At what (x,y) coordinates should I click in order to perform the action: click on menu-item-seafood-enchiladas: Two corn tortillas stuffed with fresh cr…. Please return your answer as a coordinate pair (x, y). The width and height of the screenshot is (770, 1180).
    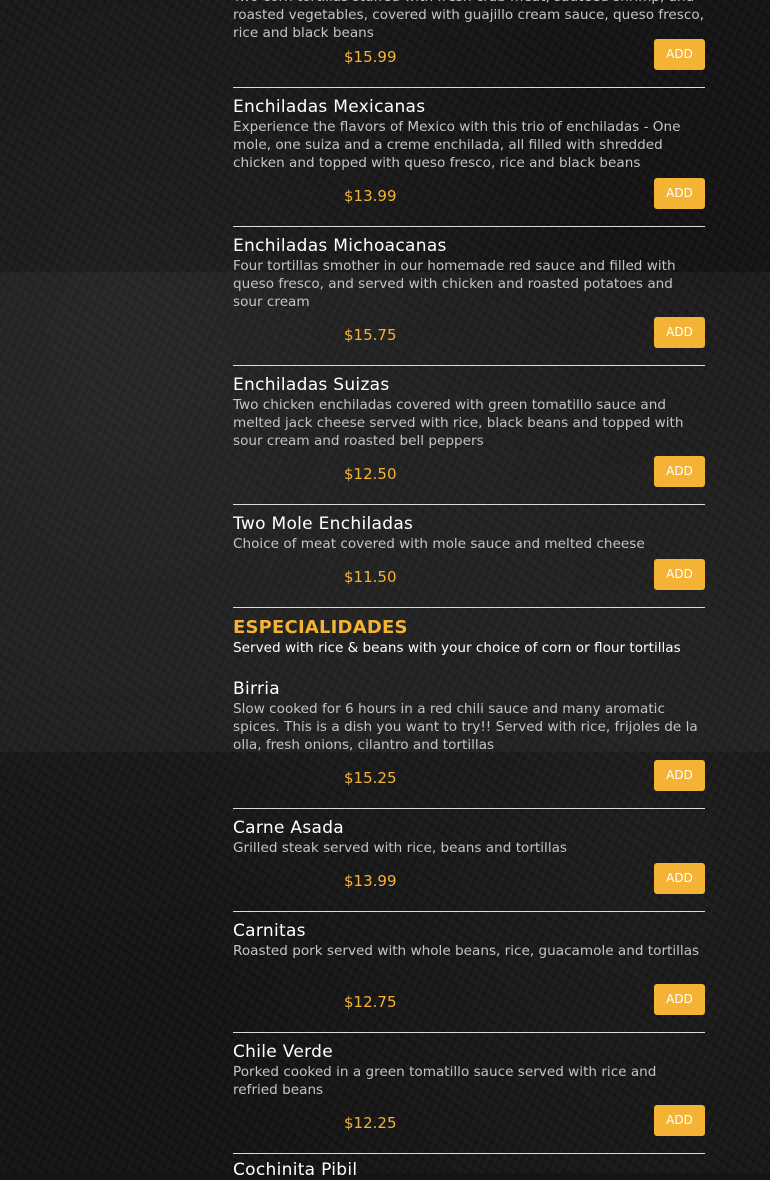
    Looking at the image, I should click on (469, 21).